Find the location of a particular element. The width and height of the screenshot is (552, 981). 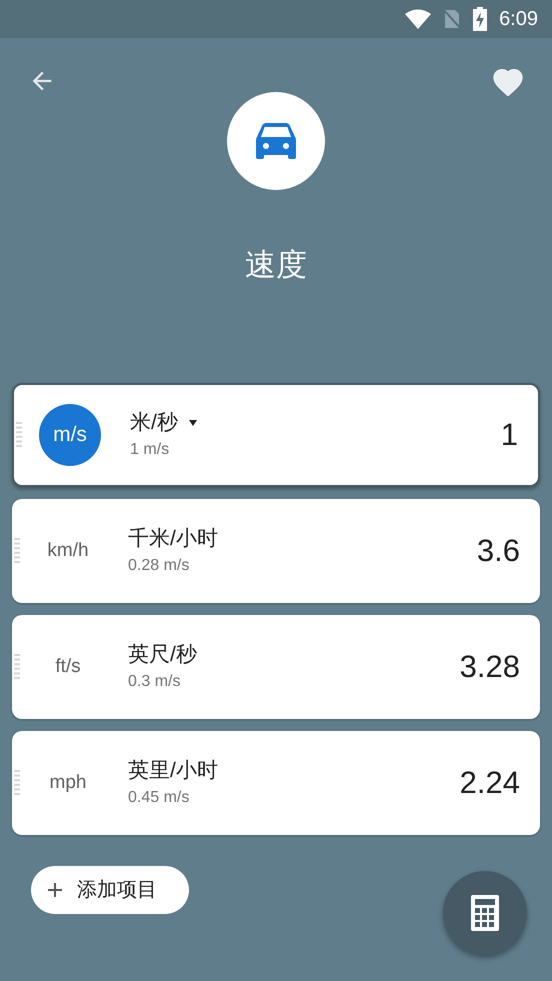

status-time: 6:09 is located at coordinates (518, 19).